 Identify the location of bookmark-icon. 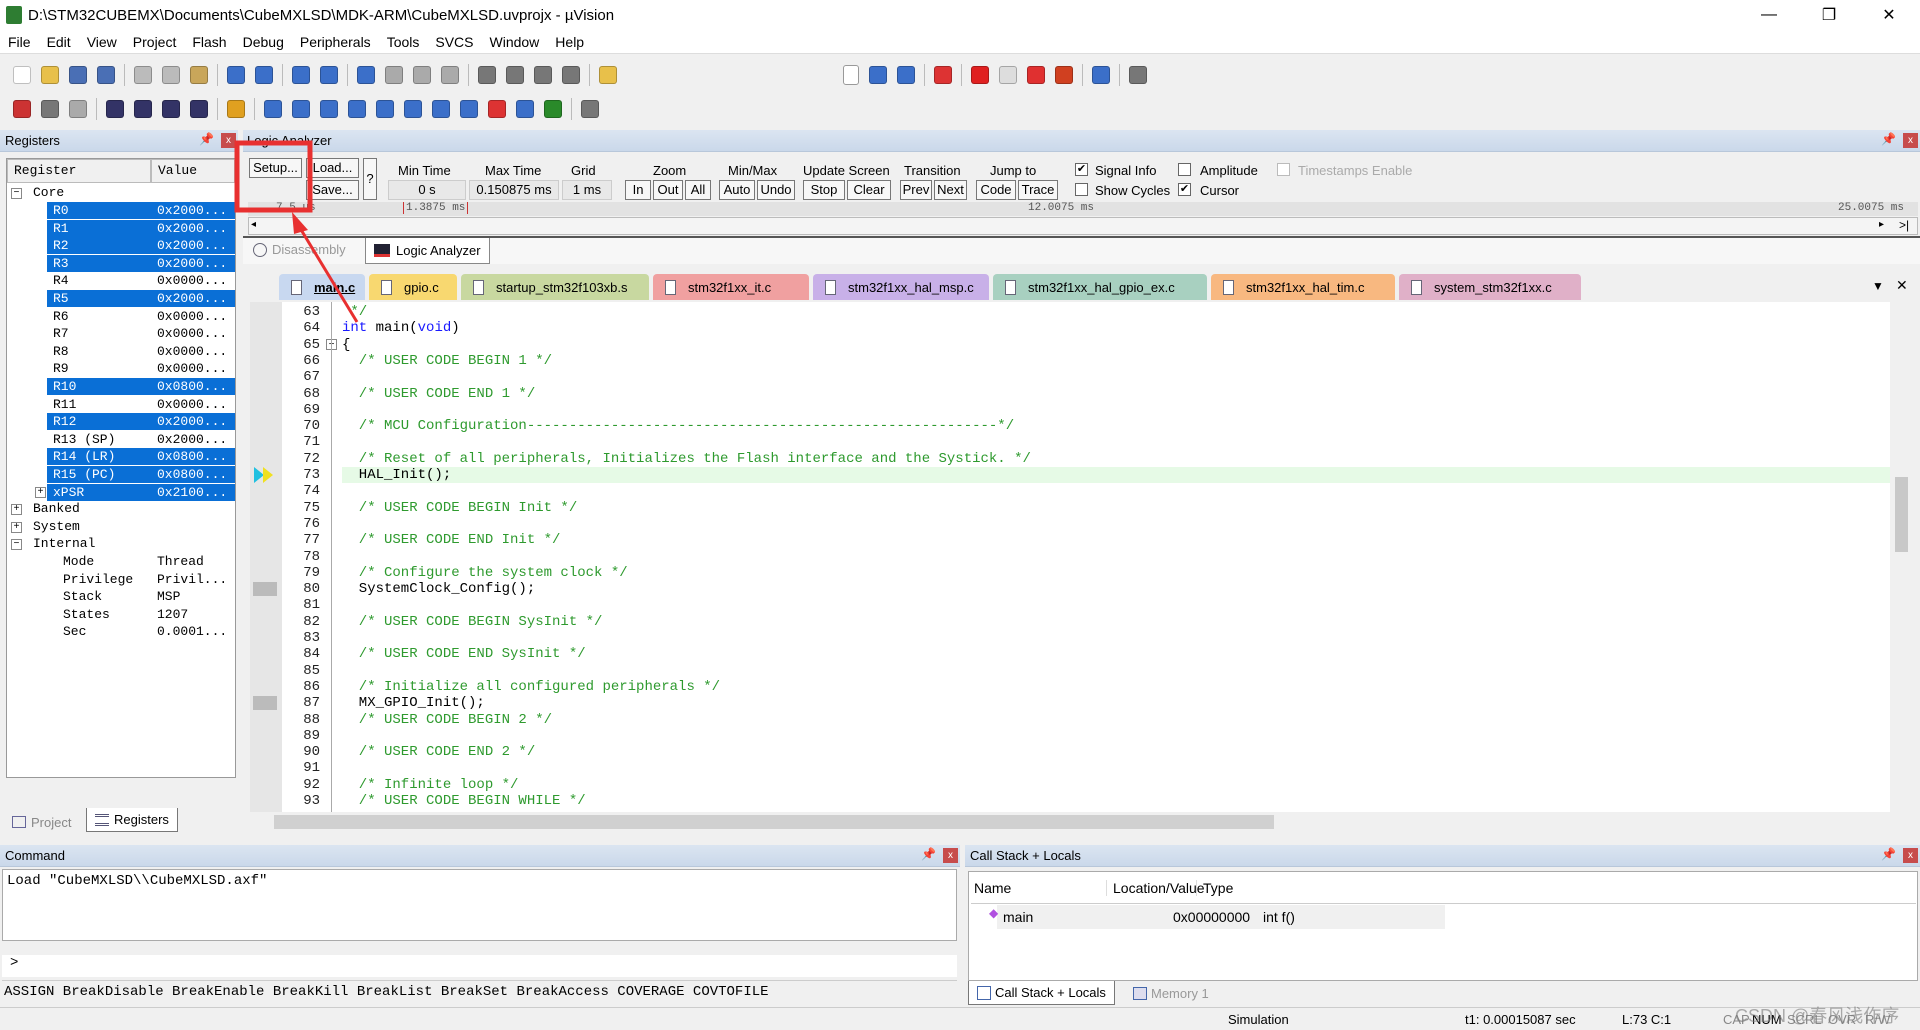
(366, 75).